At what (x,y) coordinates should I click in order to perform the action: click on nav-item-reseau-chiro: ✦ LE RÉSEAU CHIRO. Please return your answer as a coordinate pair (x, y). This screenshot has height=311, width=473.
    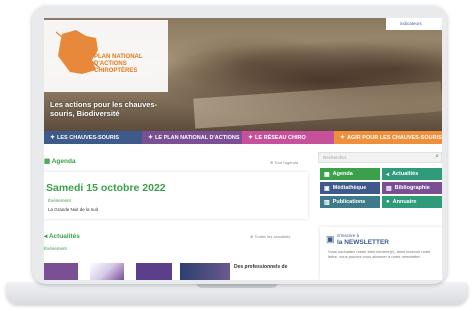
    Looking at the image, I should click on (288, 137).